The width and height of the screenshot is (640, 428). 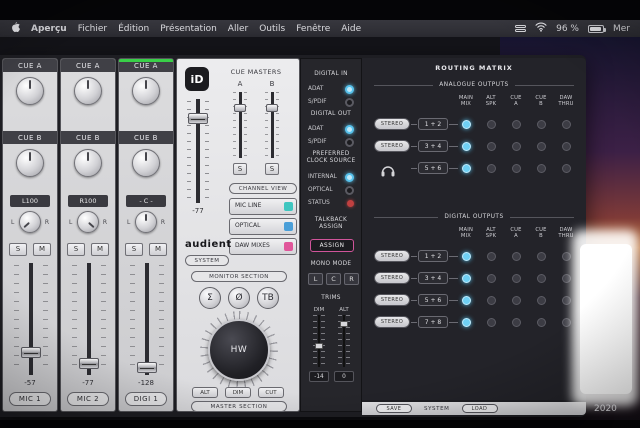 What do you see at coordinates (207, 260) in the screenshot?
I see `system-button: SYSTEM` at bounding box center [207, 260].